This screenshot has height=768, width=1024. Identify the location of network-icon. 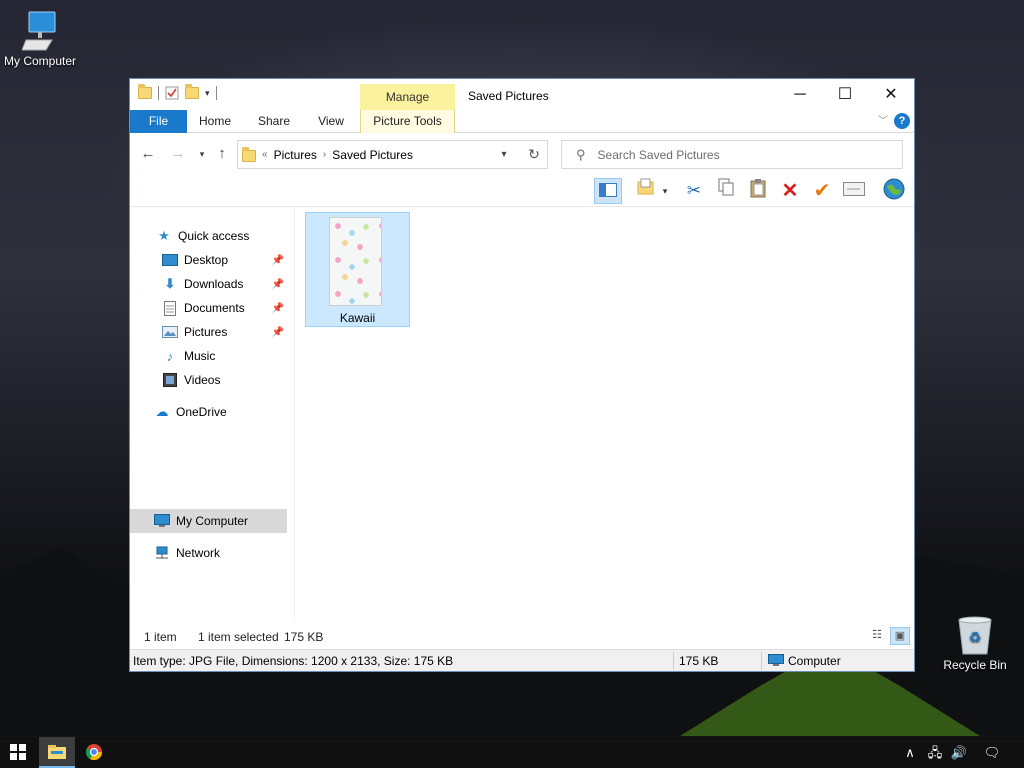
(162, 553).